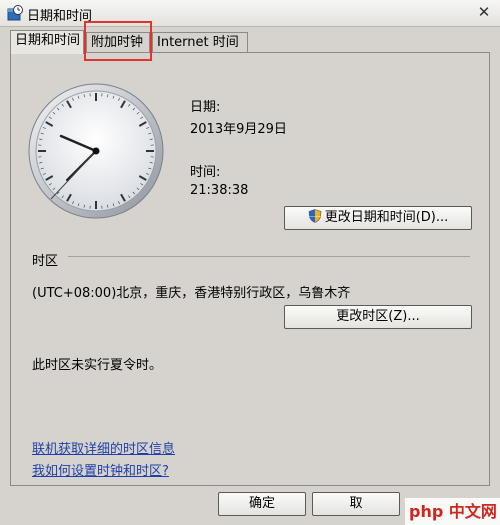  I want to click on time-value: 21:38:38, so click(219, 190).